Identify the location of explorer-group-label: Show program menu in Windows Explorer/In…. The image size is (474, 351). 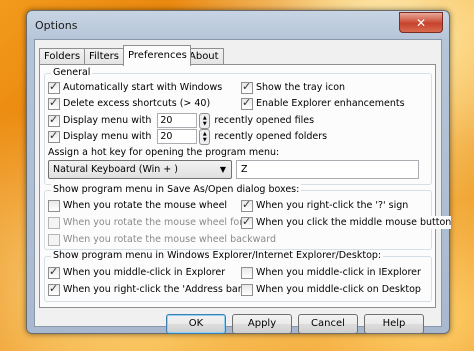
(217, 255).